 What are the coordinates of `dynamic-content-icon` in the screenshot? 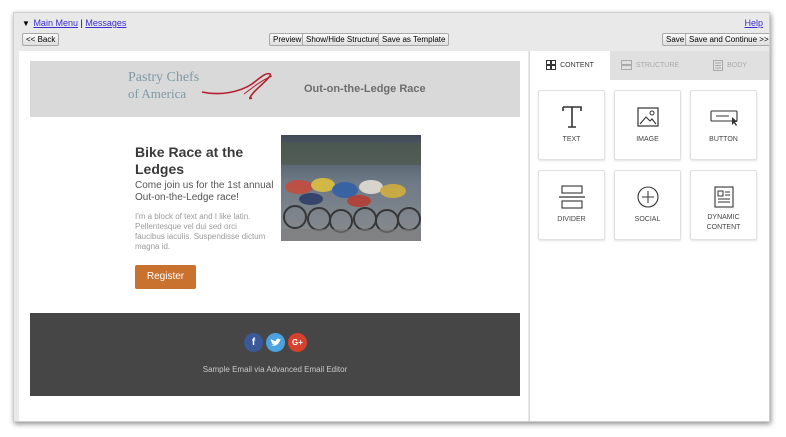 It's located at (724, 197).